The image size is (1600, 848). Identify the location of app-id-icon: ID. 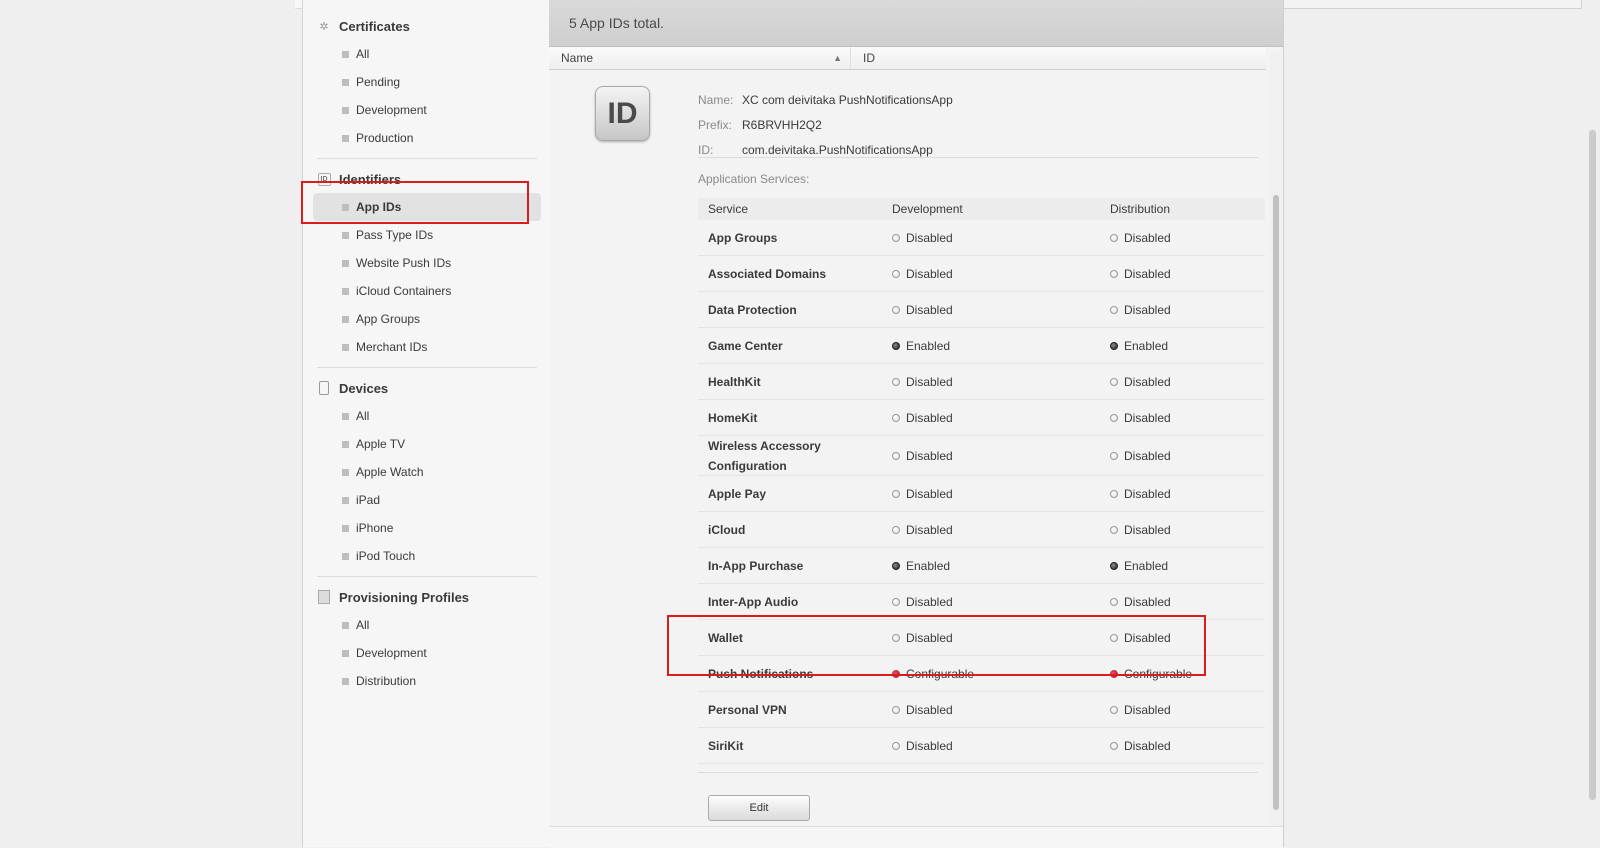
(622, 113).